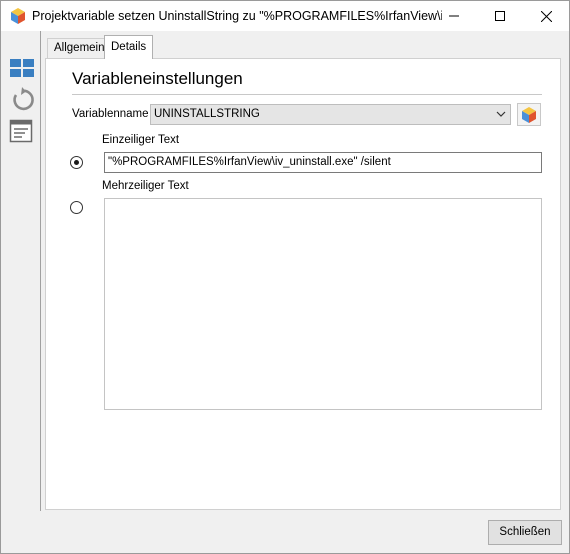 Image resolution: width=570 pixels, height=554 pixels. I want to click on variable-name-value: UNINSTALLSTRING, so click(207, 114).